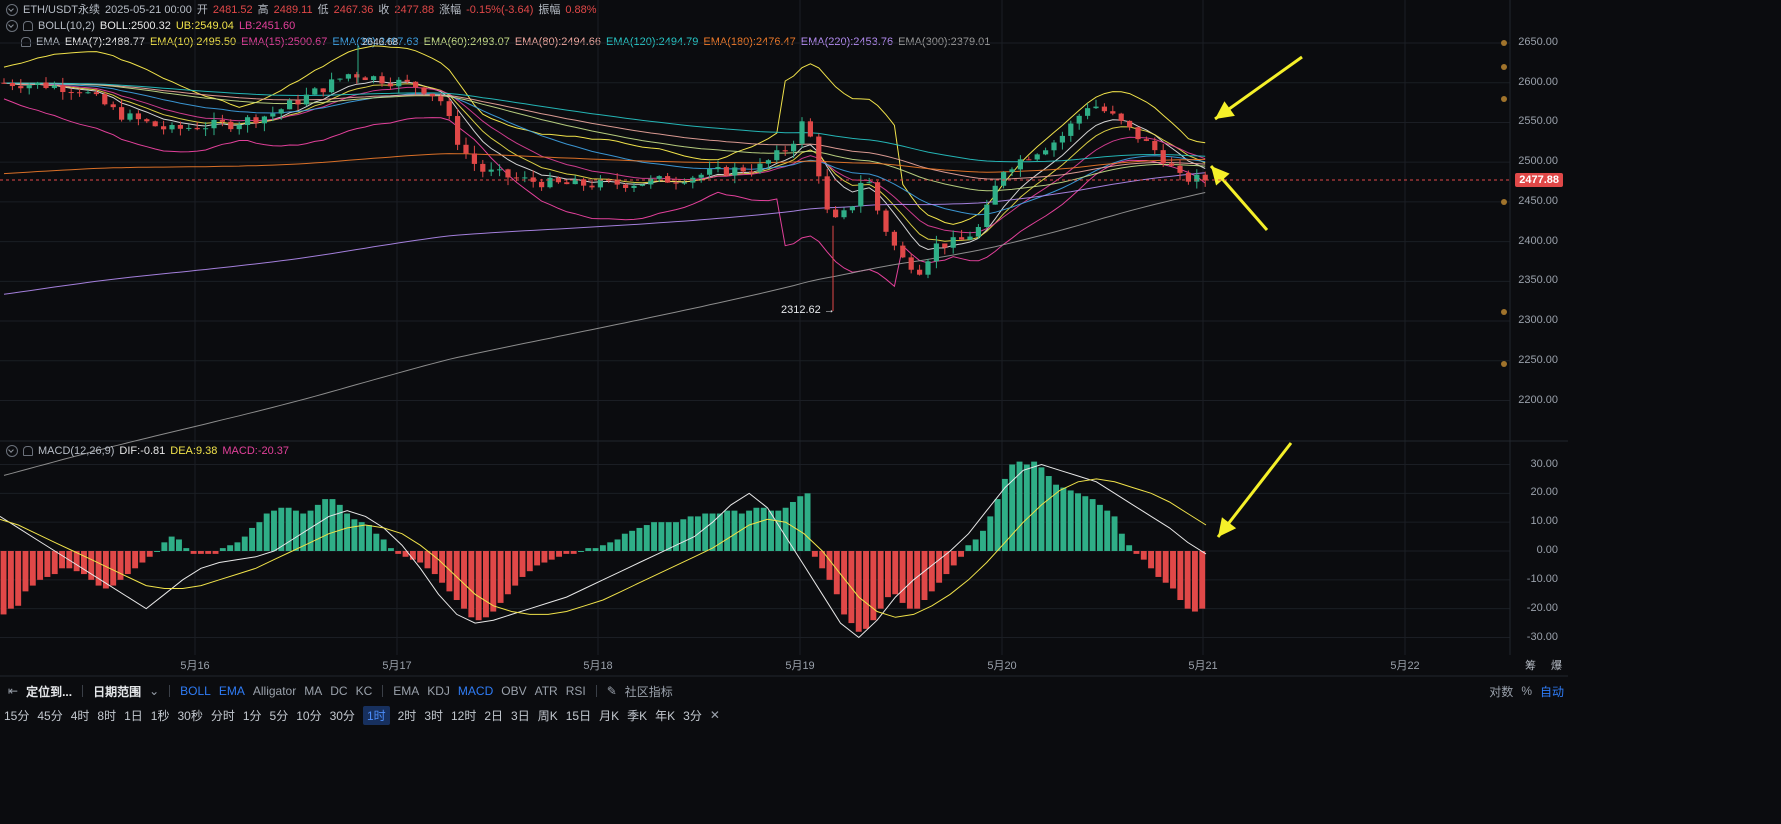 This screenshot has width=1781, height=824. What do you see at coordinates (546, 691) in the screenshot?
I see `sub-indicator-atr: ATR` at bounding box center [546, 691].